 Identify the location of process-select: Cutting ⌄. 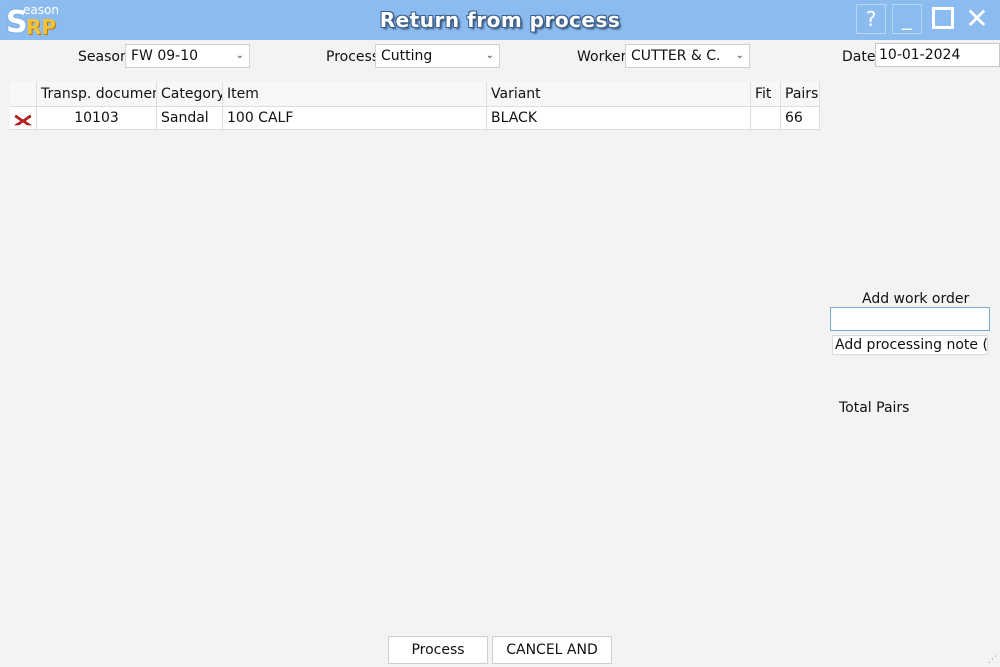
(437, 56).